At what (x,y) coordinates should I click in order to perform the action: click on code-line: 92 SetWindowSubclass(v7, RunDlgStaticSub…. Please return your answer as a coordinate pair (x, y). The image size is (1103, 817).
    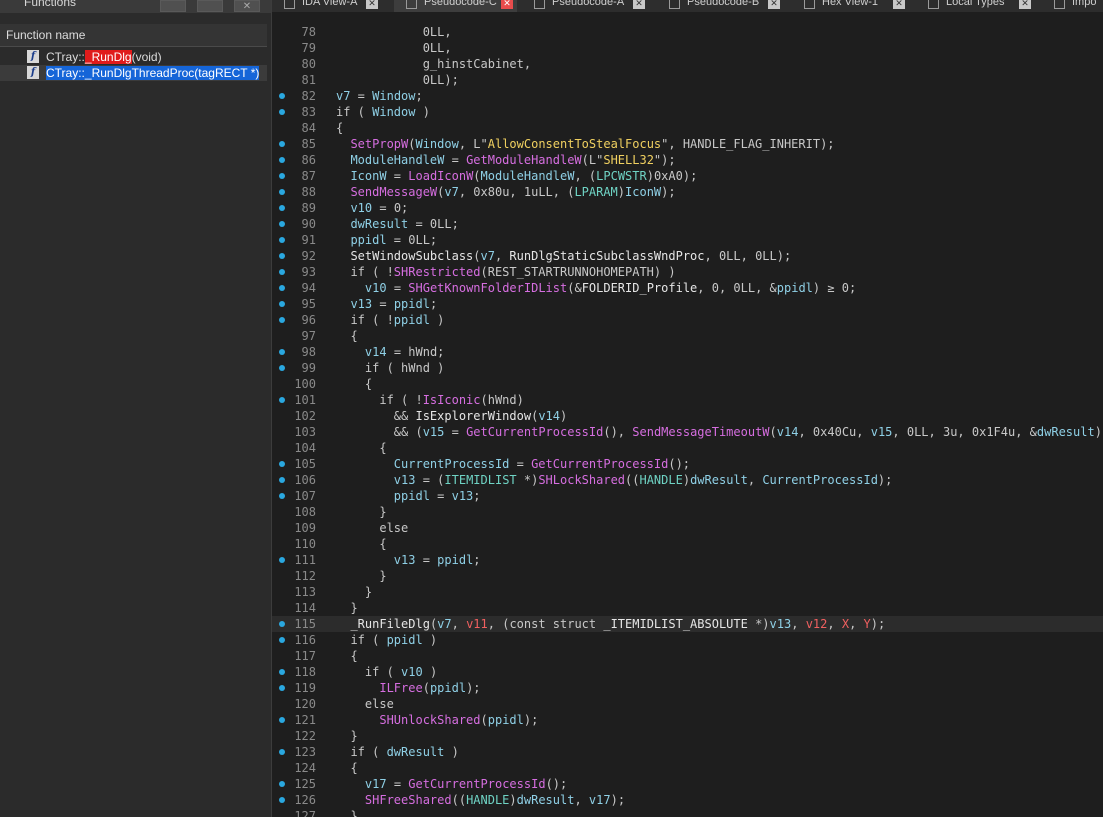
    Looking at the image, I should click on (687, 256).